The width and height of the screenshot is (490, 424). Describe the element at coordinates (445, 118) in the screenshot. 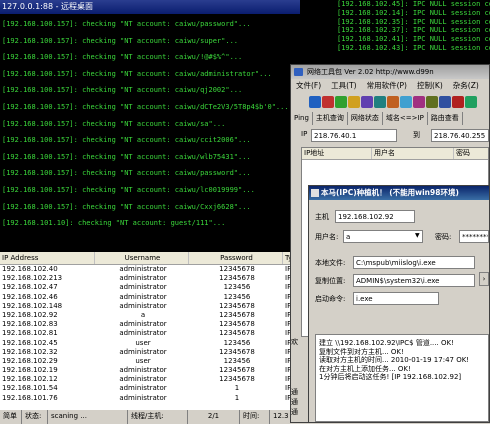

I see `tab-route: 路由查看` at that location.